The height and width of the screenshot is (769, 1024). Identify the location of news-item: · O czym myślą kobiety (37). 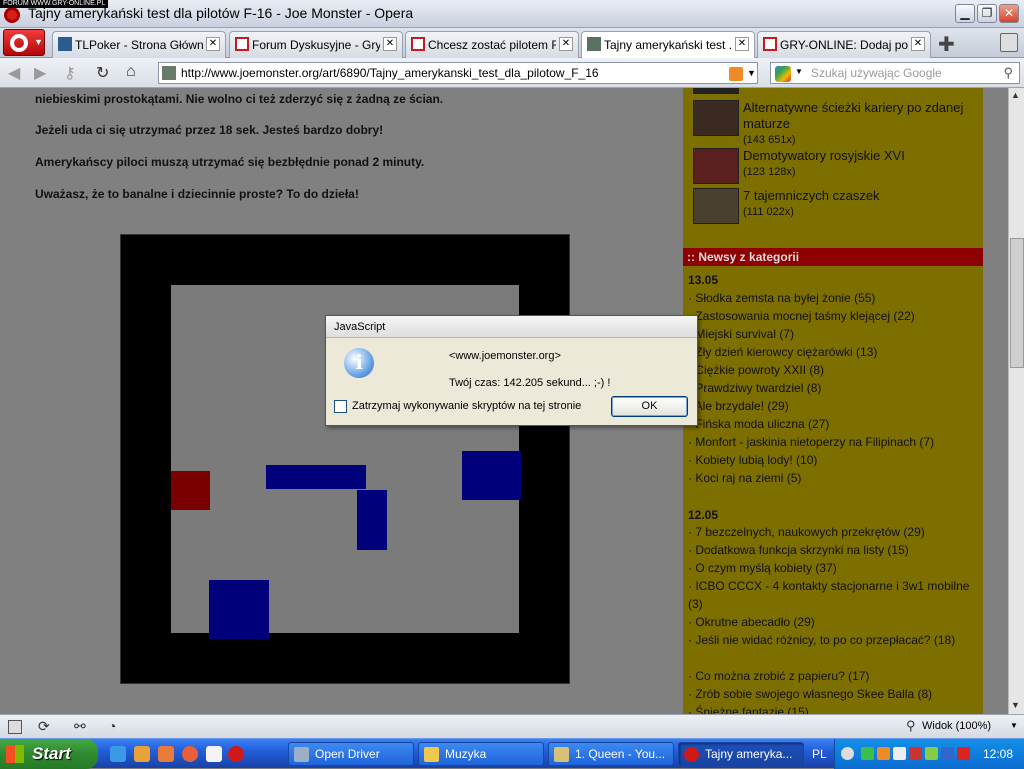
(833, 568).